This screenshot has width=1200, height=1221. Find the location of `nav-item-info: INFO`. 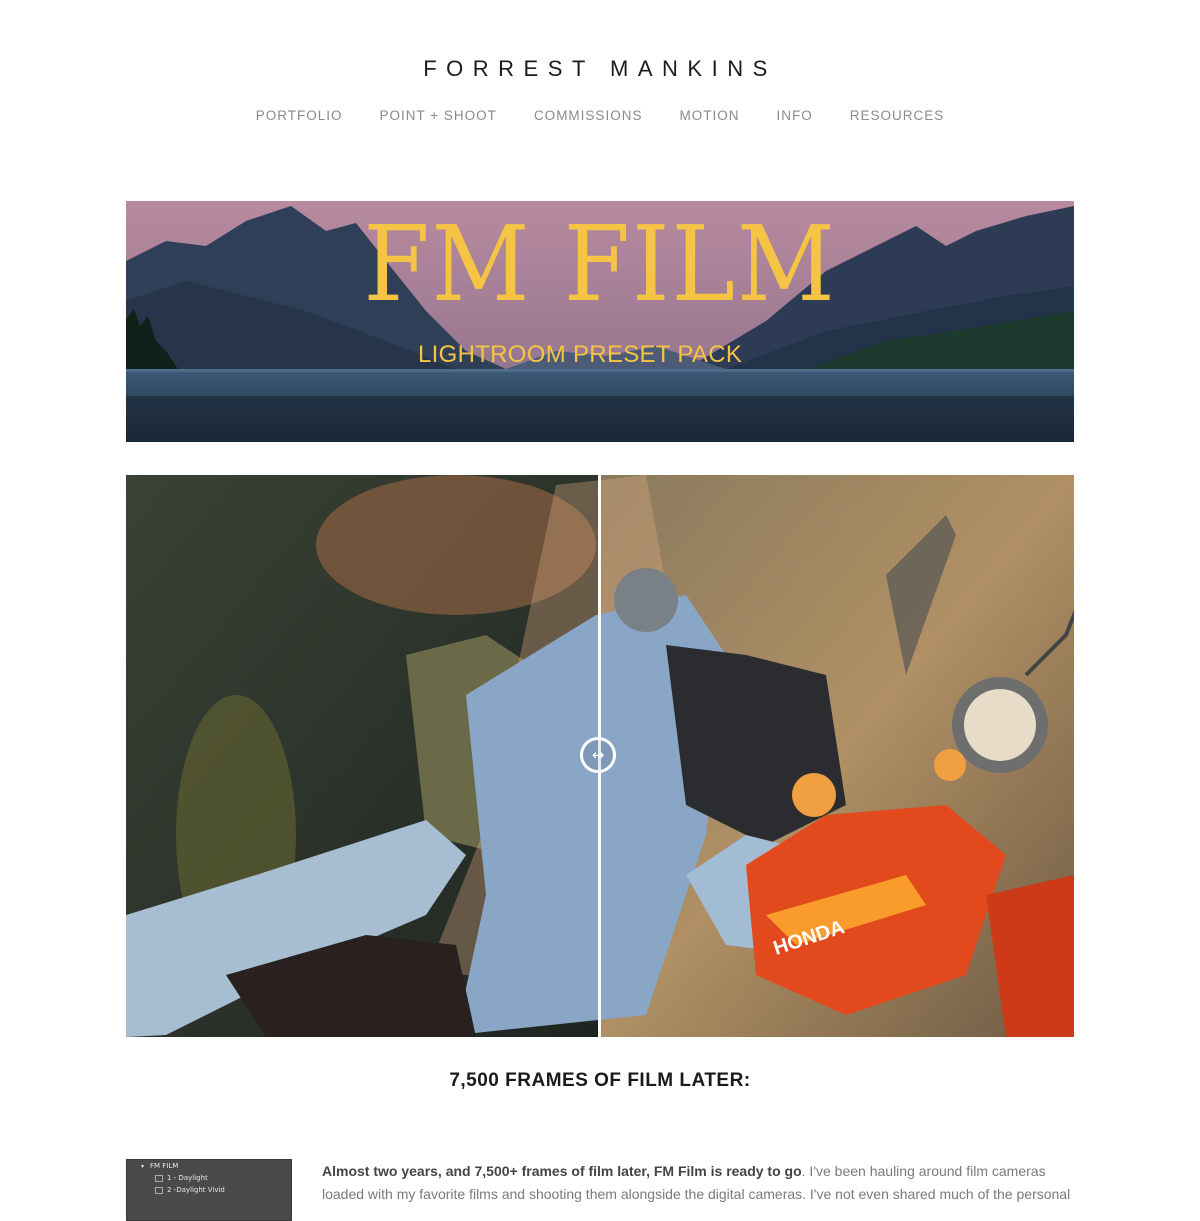

nav-item-info: INFO is located at coordinates (794, 115).